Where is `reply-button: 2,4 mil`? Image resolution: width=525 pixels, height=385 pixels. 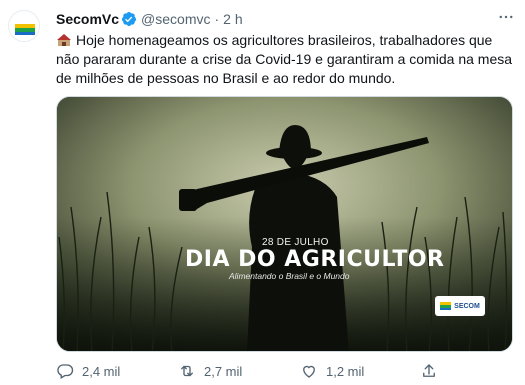
reply-button: 2,4 mil is located at coordinates (88, 371).